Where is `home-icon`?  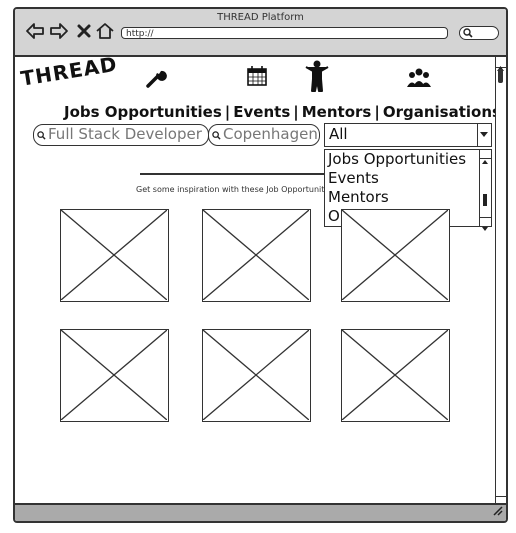 home-icon is located at coordinates (104, 31).